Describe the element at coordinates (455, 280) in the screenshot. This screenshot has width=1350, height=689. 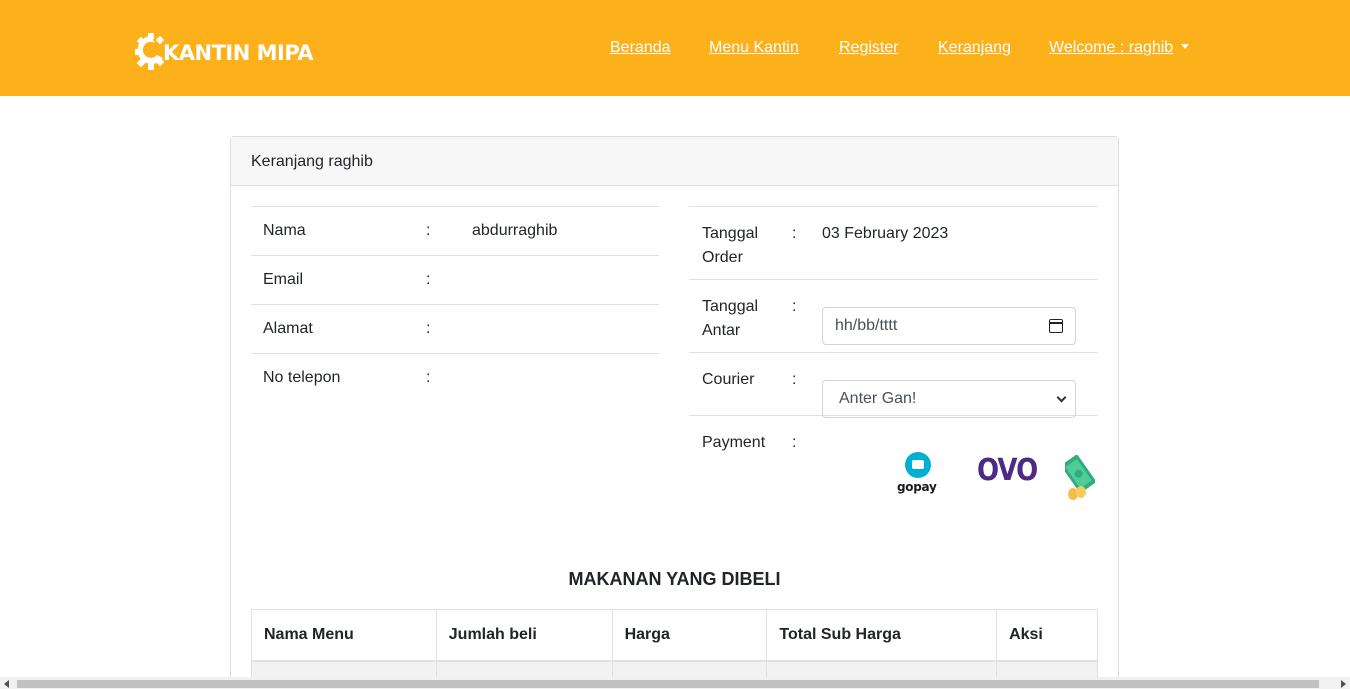
I see `info-row-email: Email :` at that location.